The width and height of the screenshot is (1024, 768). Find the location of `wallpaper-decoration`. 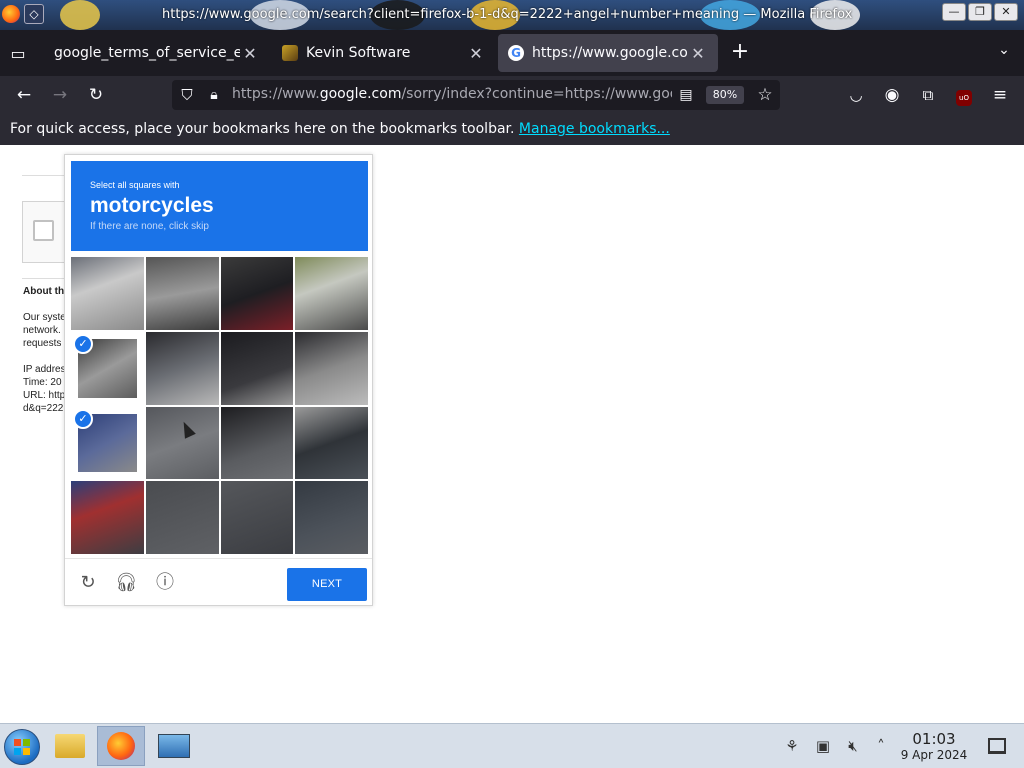

wallpaper-decoration is located at coordinates (80, 15).